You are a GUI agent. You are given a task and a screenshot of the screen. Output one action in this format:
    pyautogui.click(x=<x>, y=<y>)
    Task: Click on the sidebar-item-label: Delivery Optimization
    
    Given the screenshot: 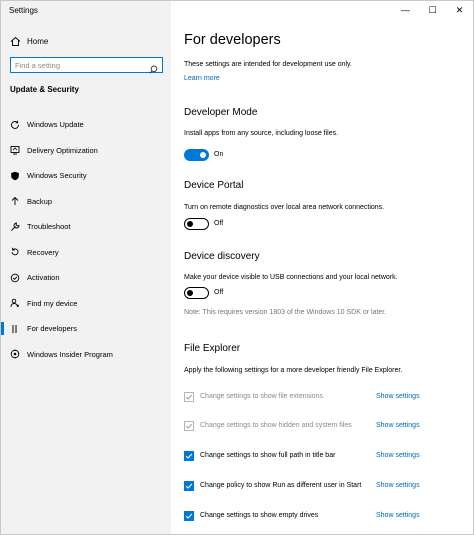 What is the action you would take?
    pyautogui.click(x=62, y=150)
    